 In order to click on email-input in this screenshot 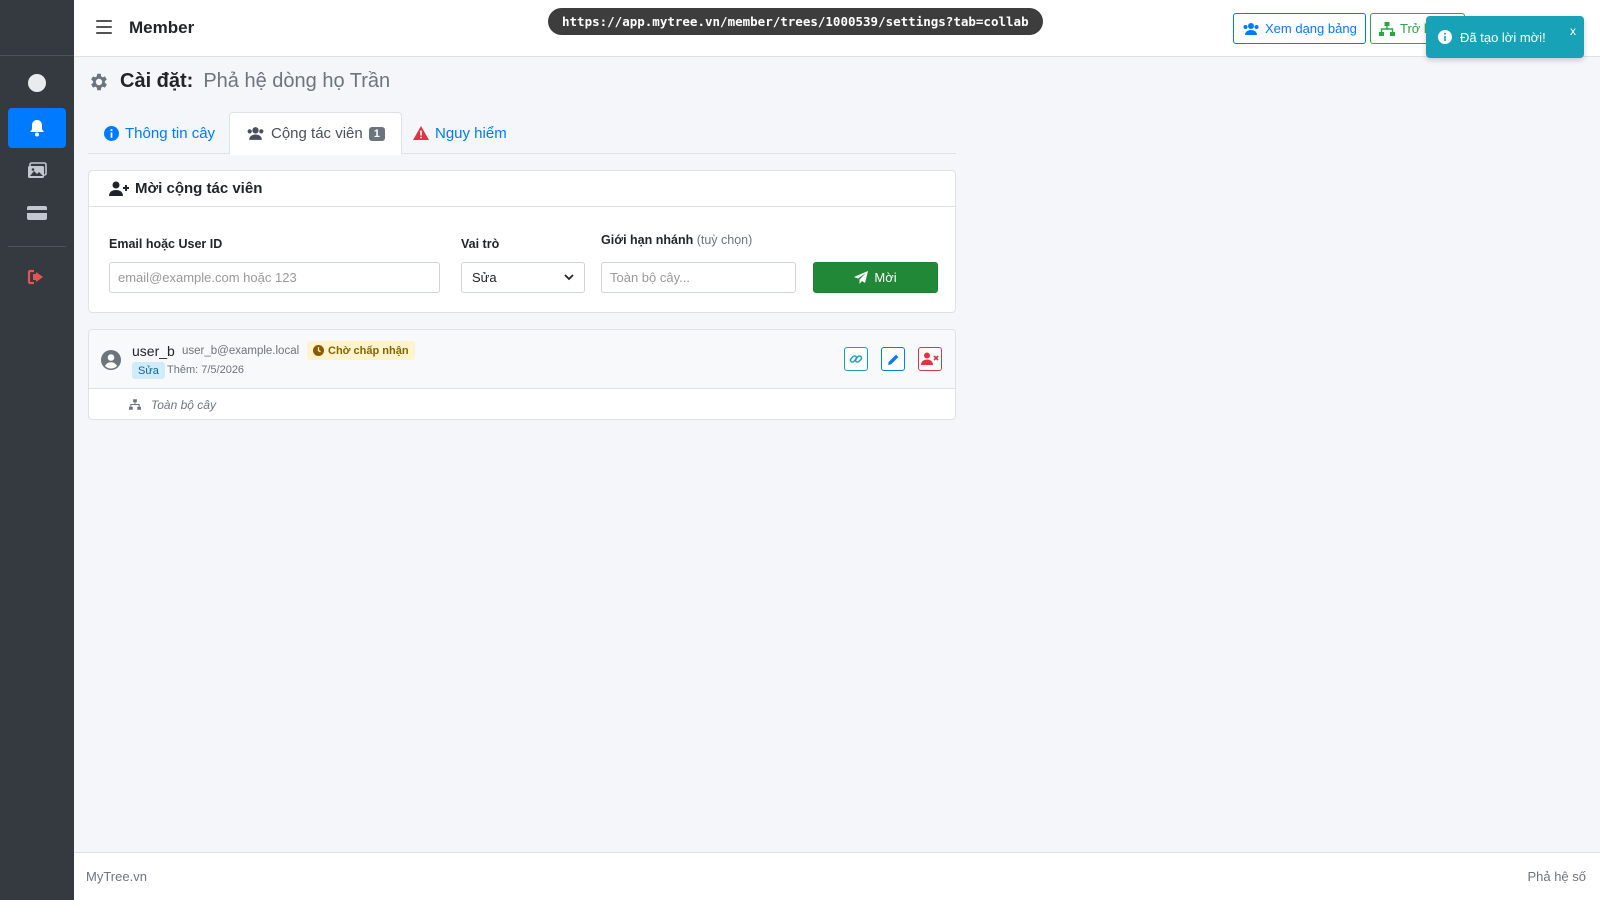, I will do `click(274, 277)`.